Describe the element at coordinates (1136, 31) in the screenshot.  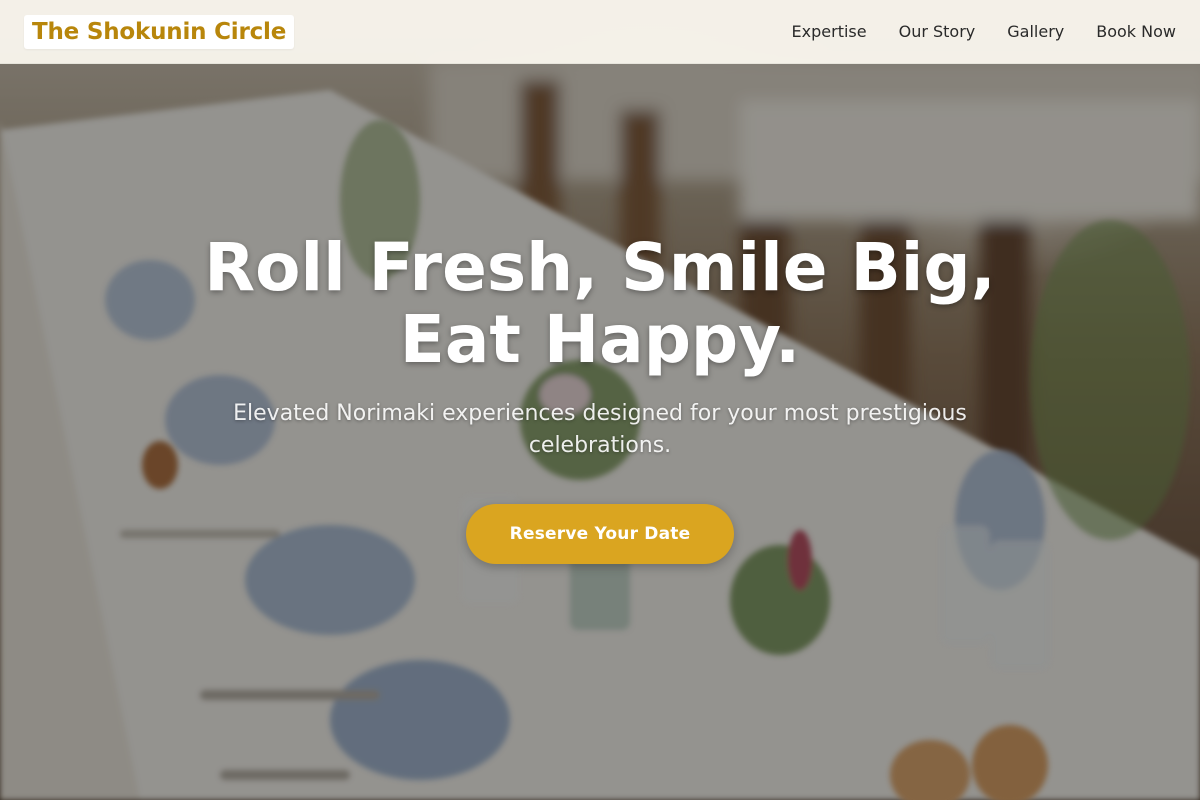
I see `nav-link-book-now: Book Now` at that location.